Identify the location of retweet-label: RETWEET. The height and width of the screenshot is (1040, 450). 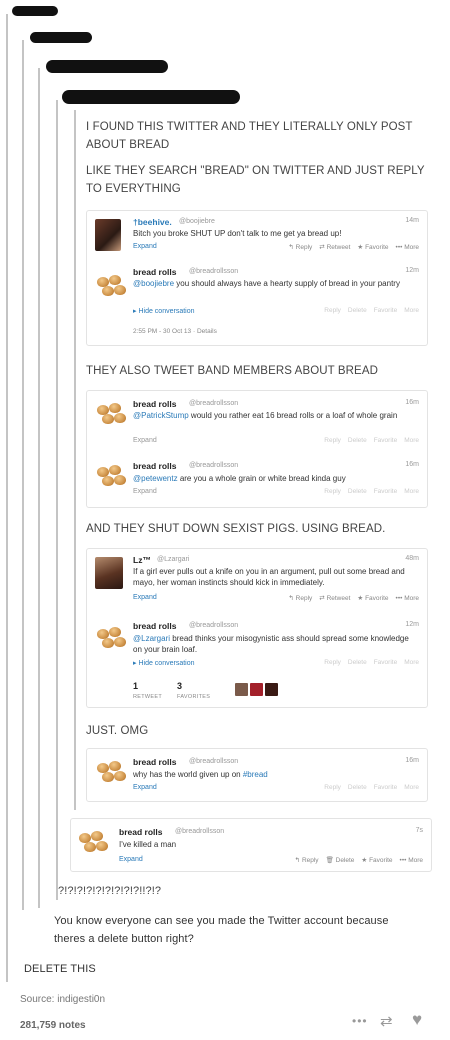
(147, 697).